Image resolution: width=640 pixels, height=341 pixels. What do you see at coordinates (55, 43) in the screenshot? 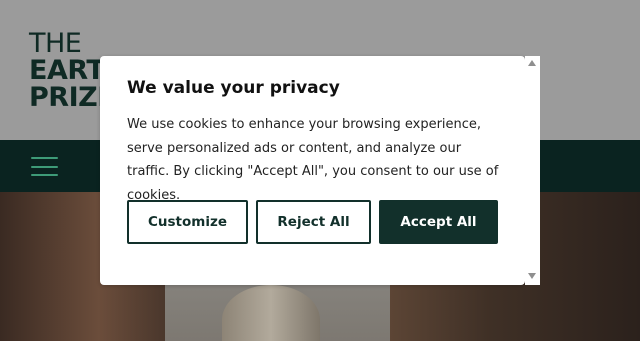
I see `logo-line-the: THE` at bounding box center [55, 43].